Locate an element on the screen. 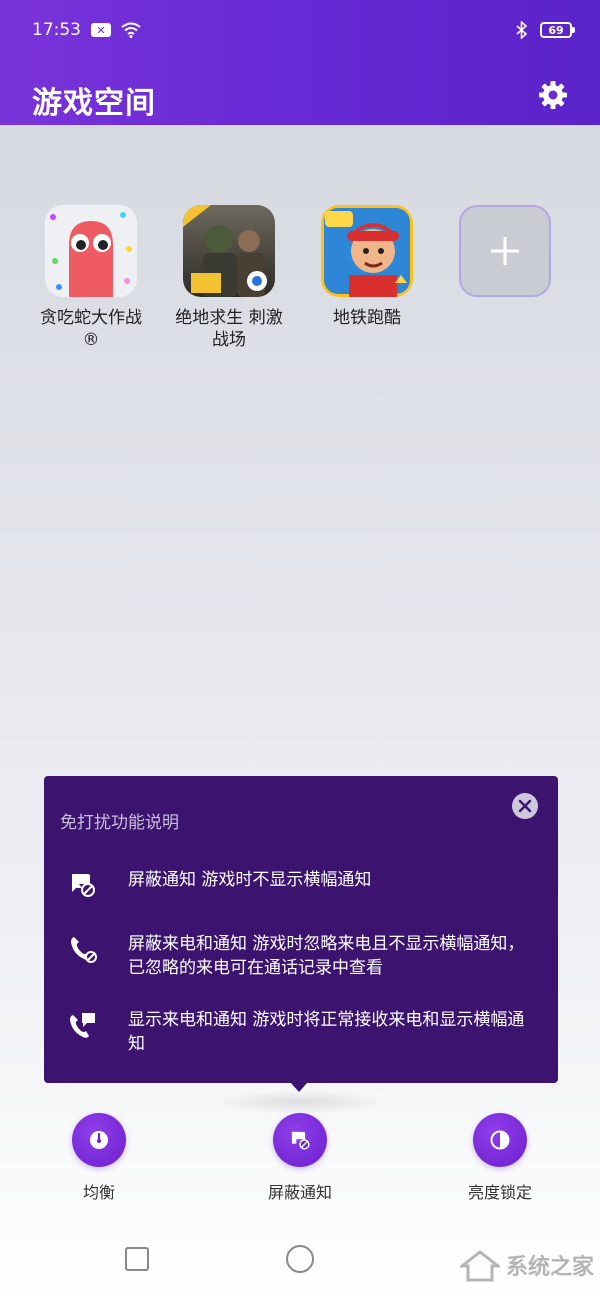 The image size is (600, 1300). game-name: 贪吃蛇大作战® is located at coordinates (91, 329).